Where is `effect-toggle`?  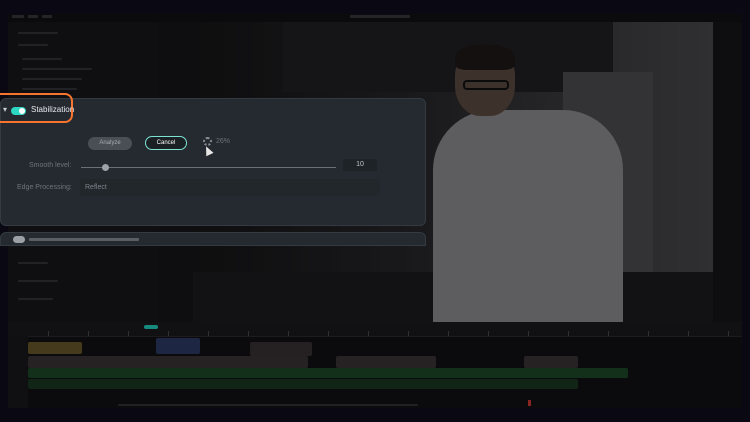 effect-toggle is located at coordinates (19, 239).